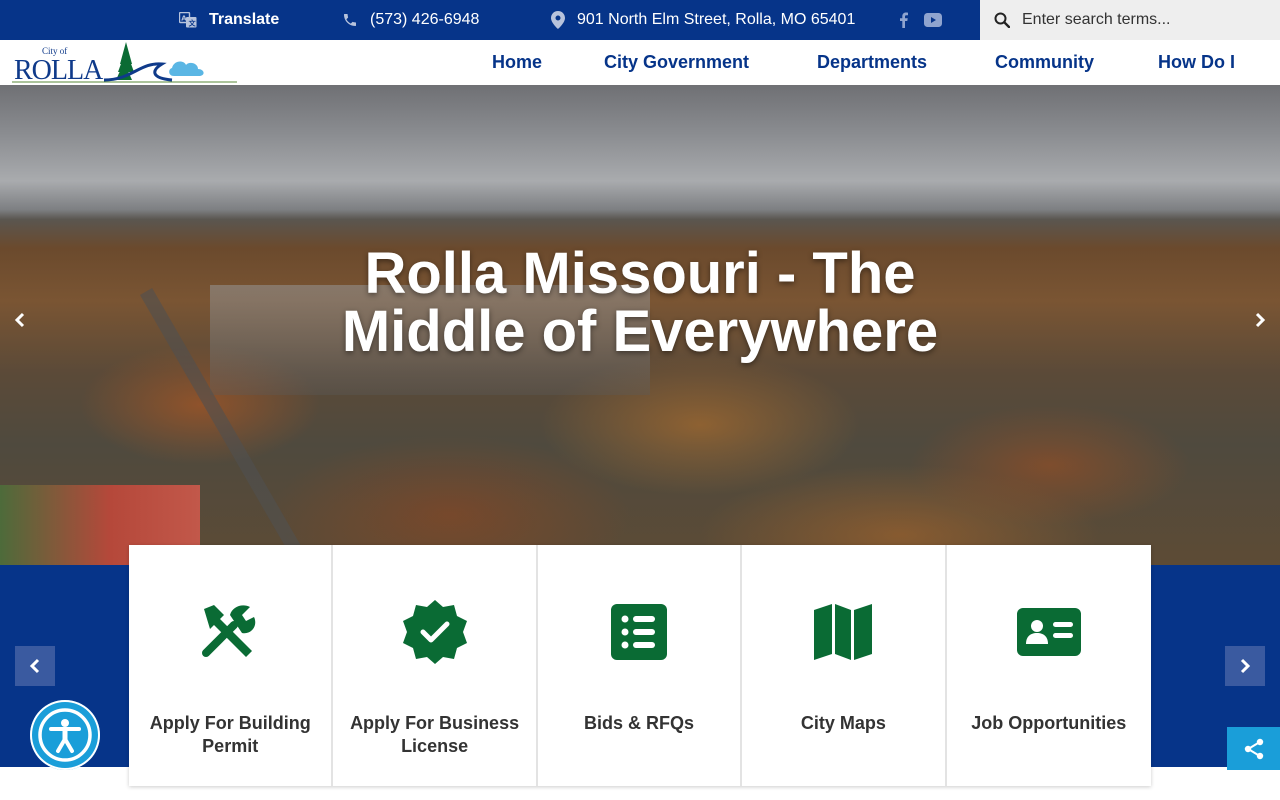 This screenshot has width=1280, height=800. Describe the element at coordinates (350, 20) in the screenshot. I see `phone-icon` at that location.